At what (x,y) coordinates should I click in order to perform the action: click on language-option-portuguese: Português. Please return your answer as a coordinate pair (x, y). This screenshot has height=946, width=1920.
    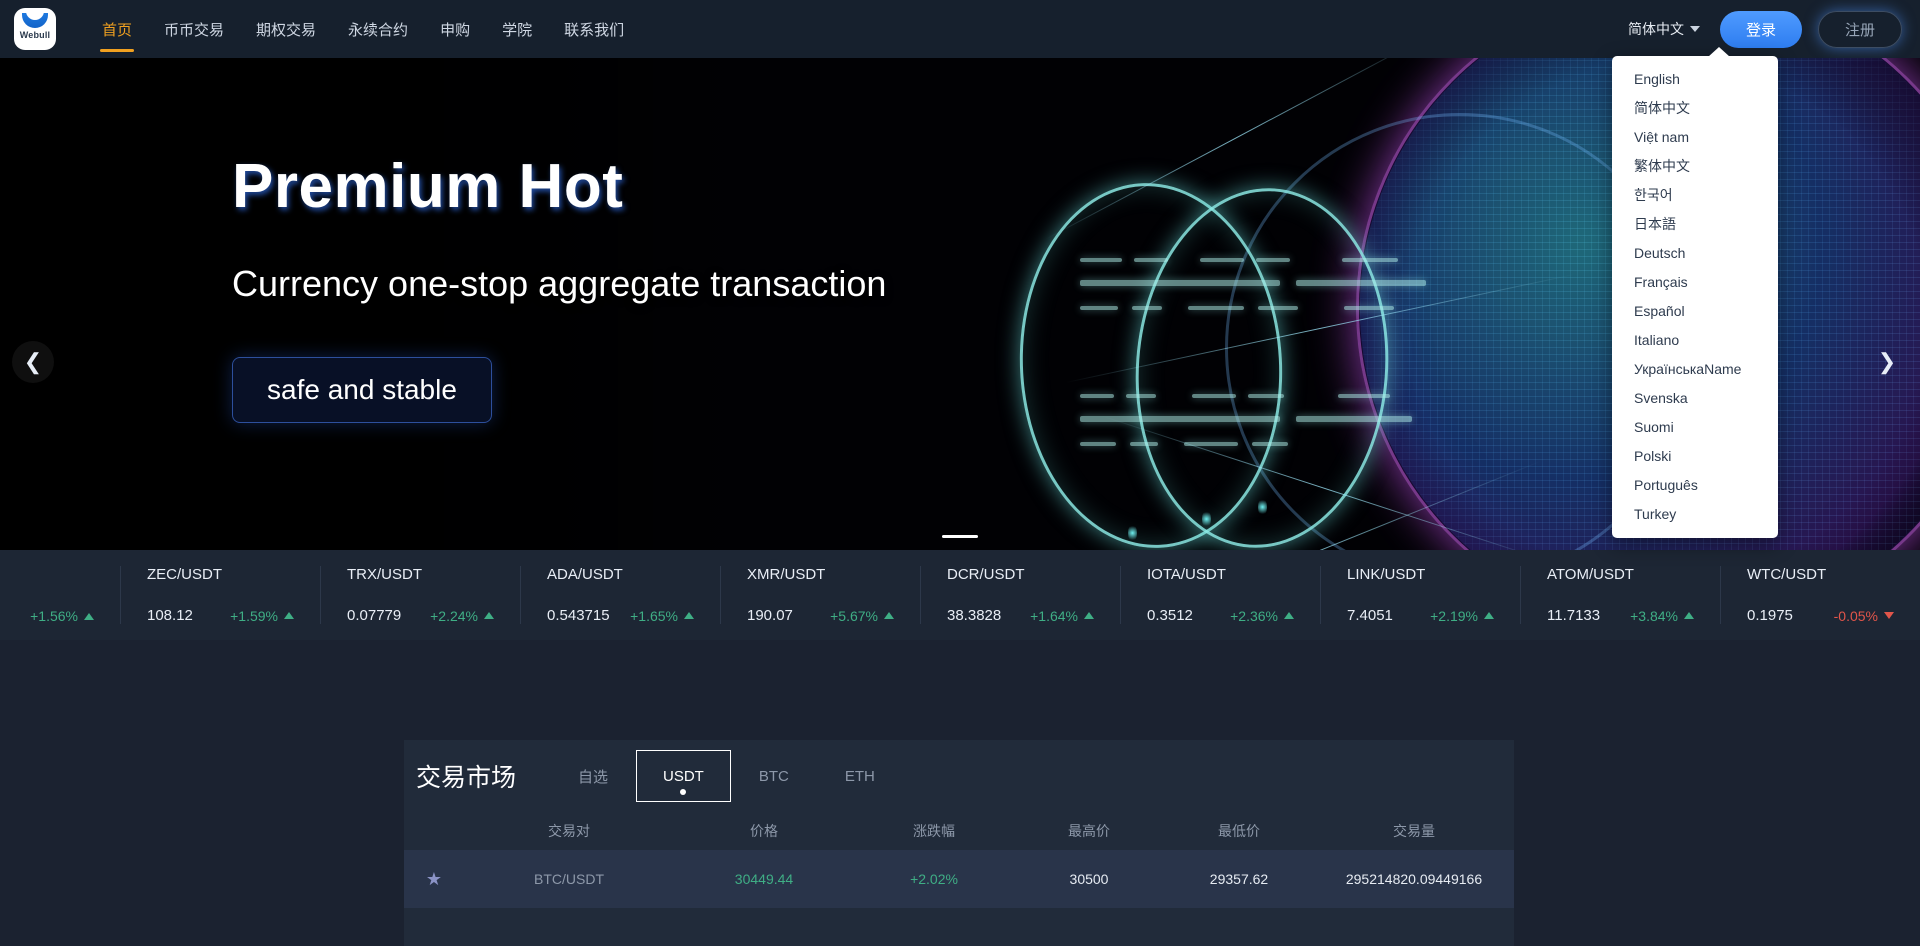
    Looking at the image, I should click on (1695, 485).